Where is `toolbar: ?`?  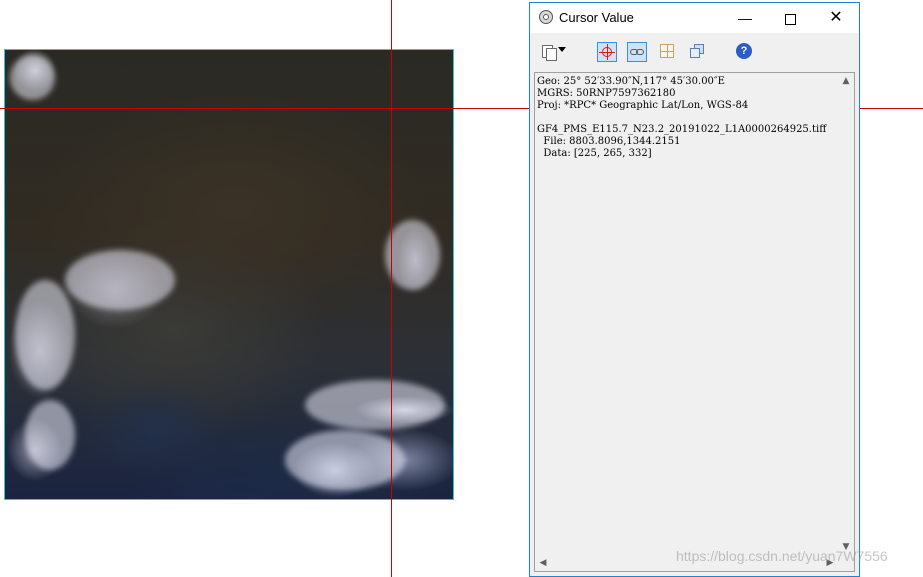
toolbar: ? is located at coordinates (694, 52).